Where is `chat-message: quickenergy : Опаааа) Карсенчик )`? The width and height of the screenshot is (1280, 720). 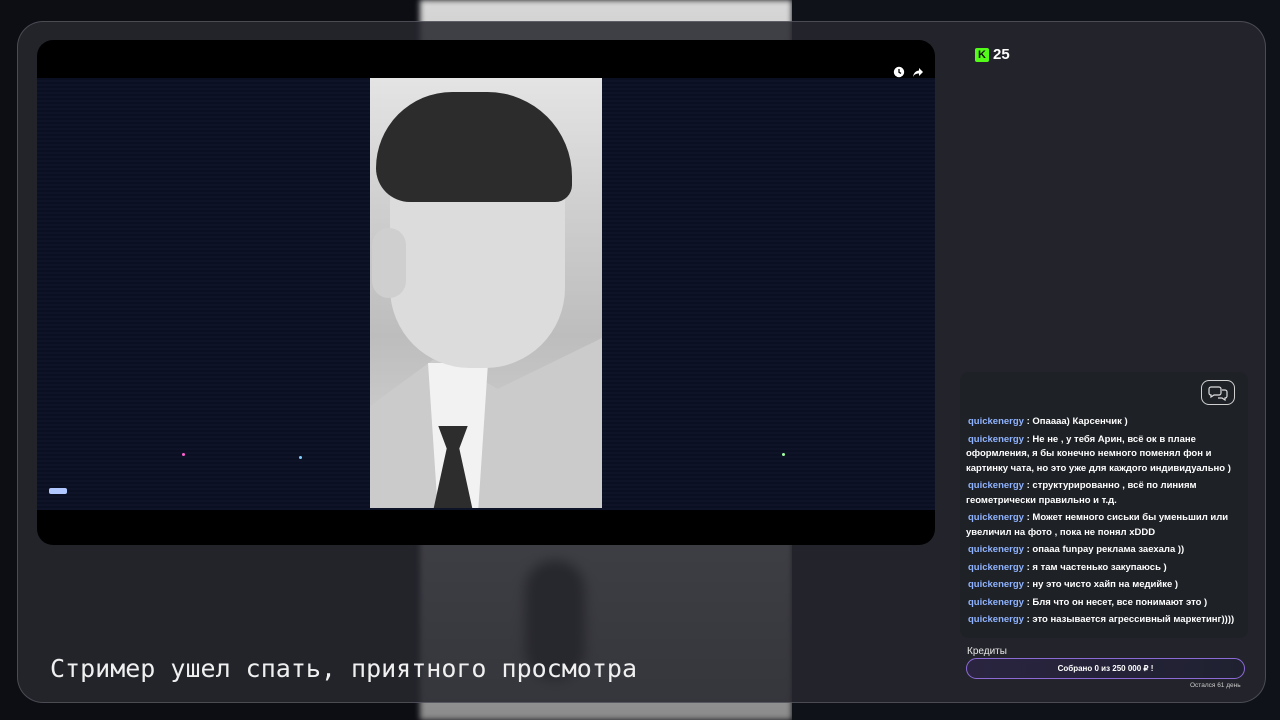
chat-message: quickenergy : Опаааа) Карсенчик ) is located at coordinates (1107, 422).